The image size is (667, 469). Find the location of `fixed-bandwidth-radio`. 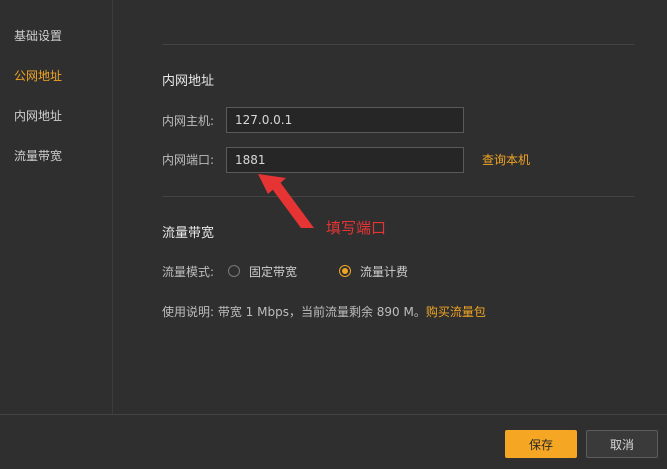

fixed-bandwidth-radio is located at coordinates (234, 271).